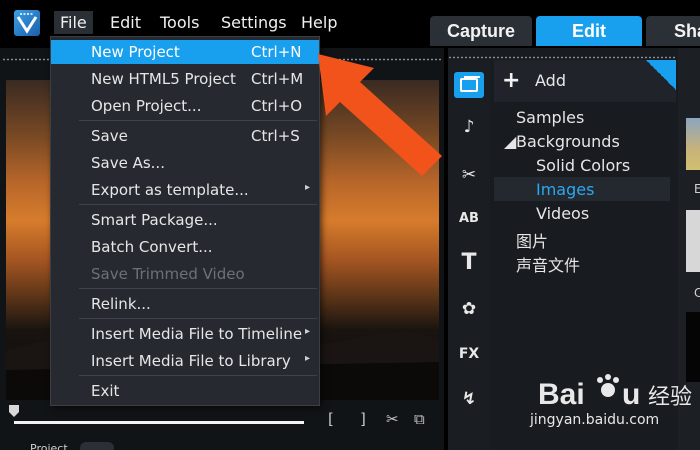  What do you see at coordinates (185, 391) in the screenshot?
I see `menu-item-exit: Exit` at bounding box center [185, 391].